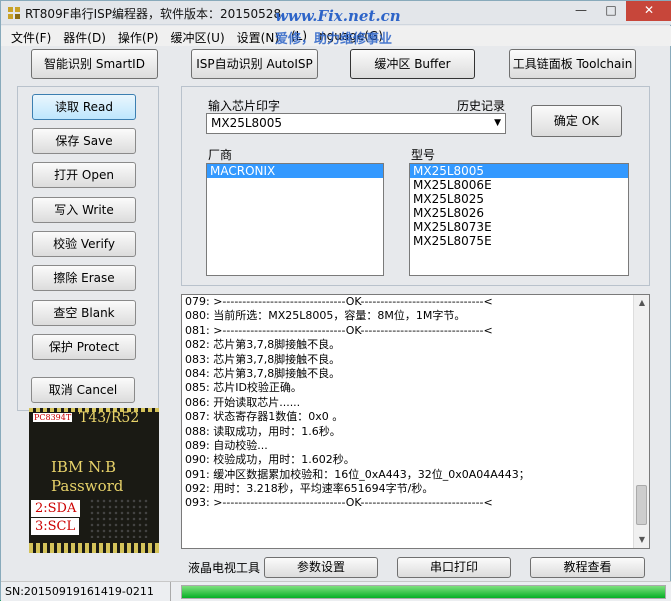 This screenshot has width=671, height=601. What do you see at coordinates (519, 171) in the screenshot?
I see `list-item: MX25L8005` at bounding box center [519, 171].